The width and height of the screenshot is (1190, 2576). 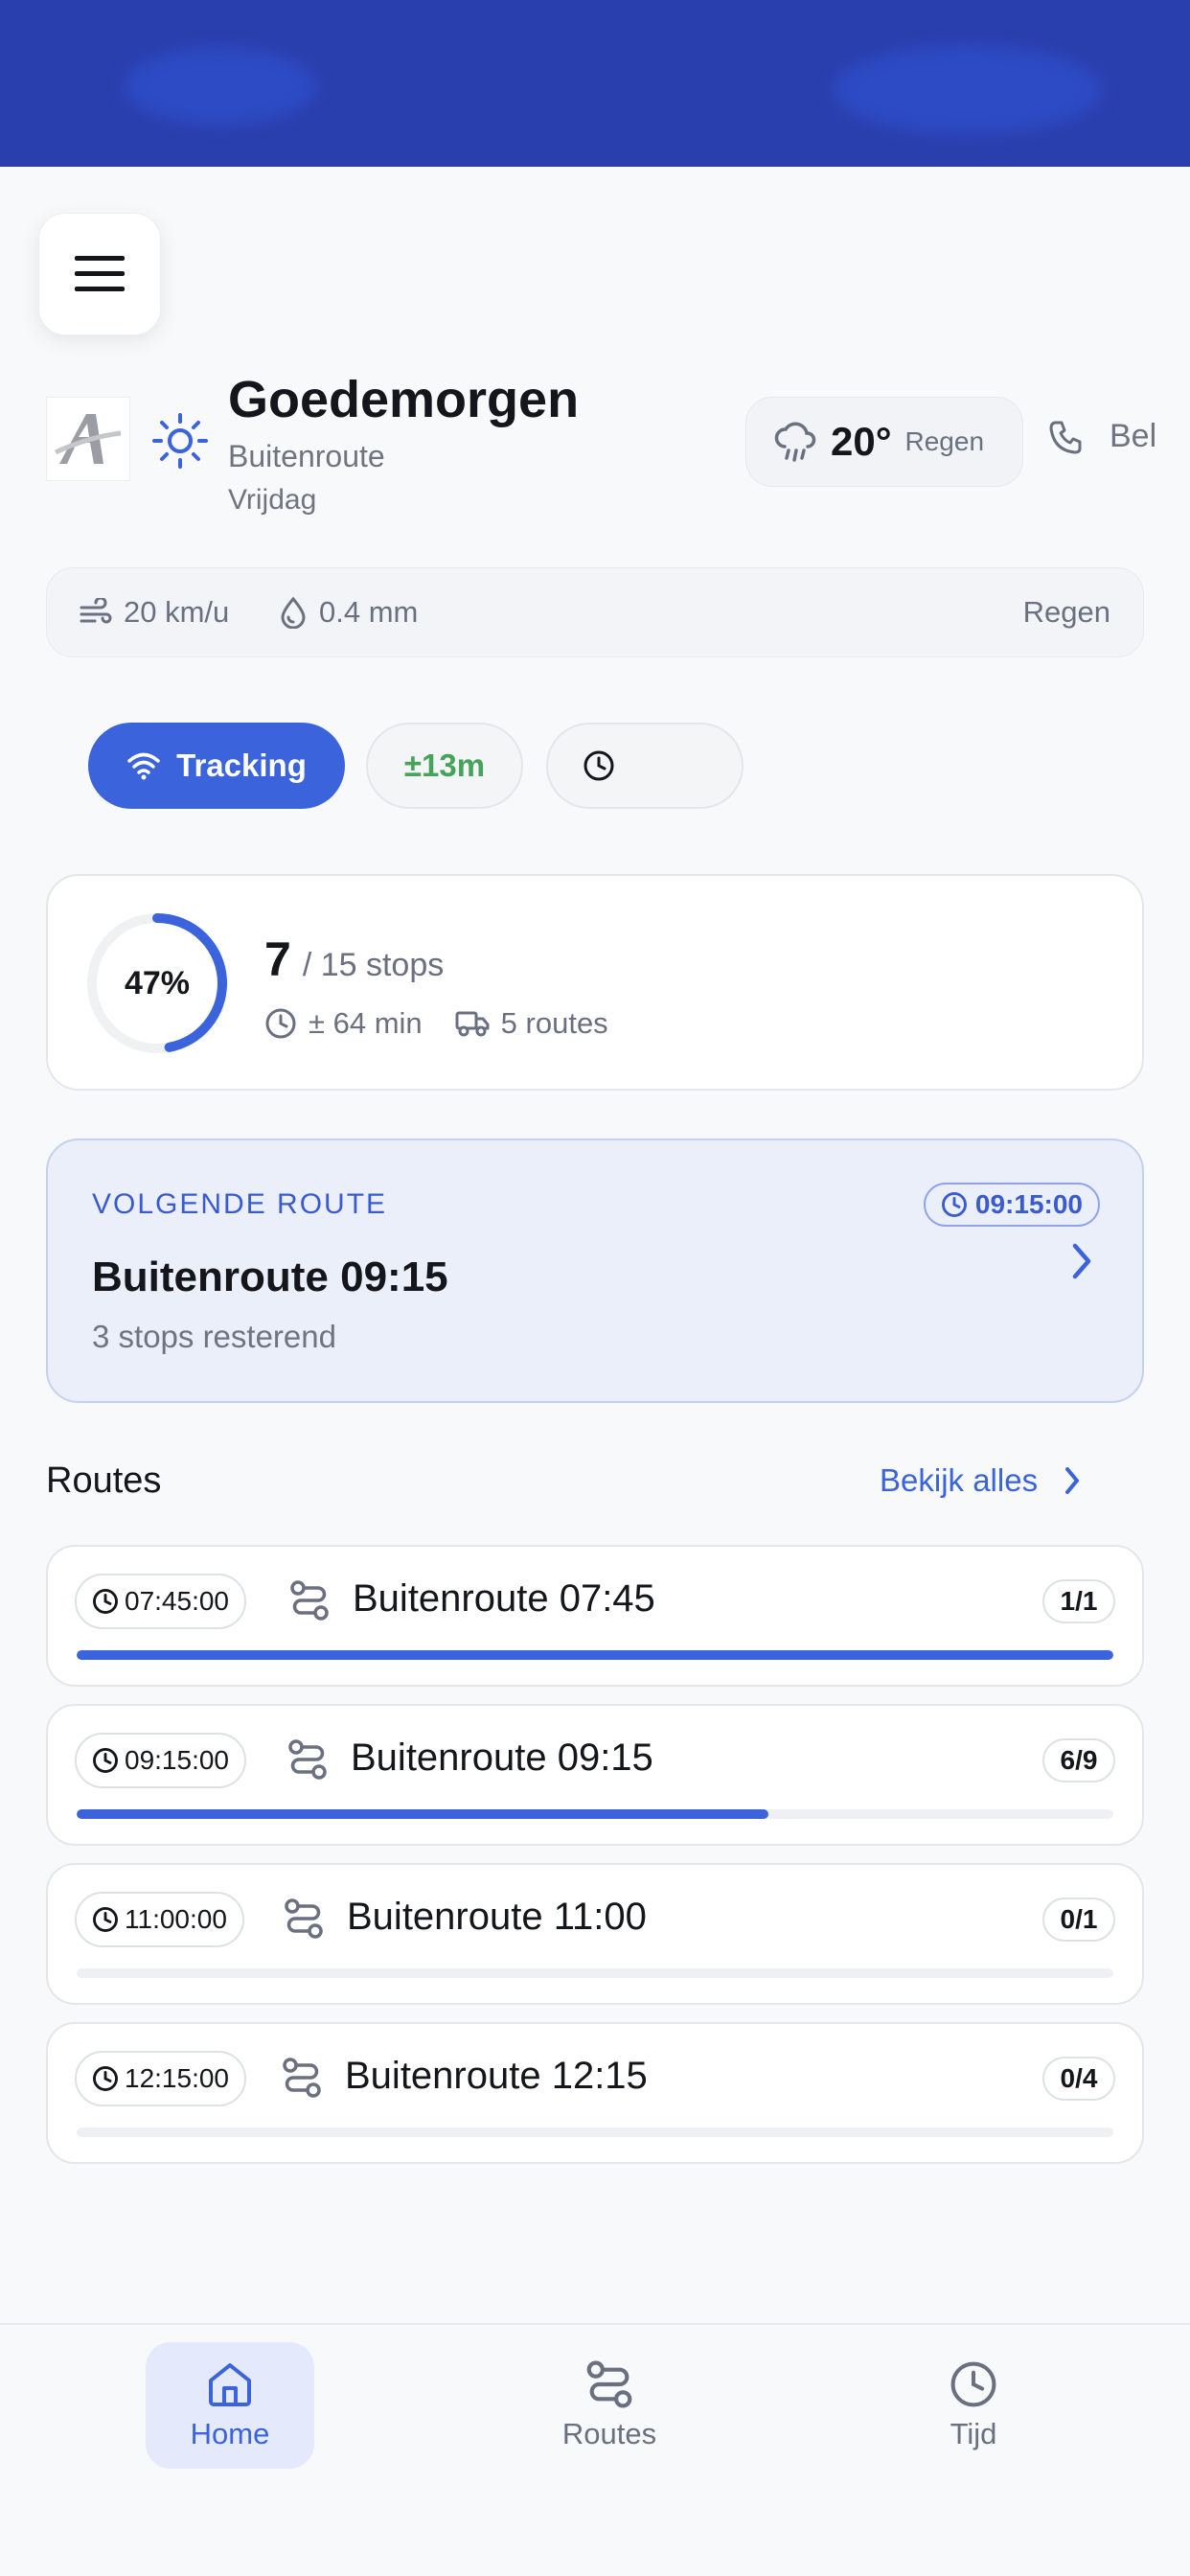 I want to click on company-logo-icon, so click(x=88, y=439).